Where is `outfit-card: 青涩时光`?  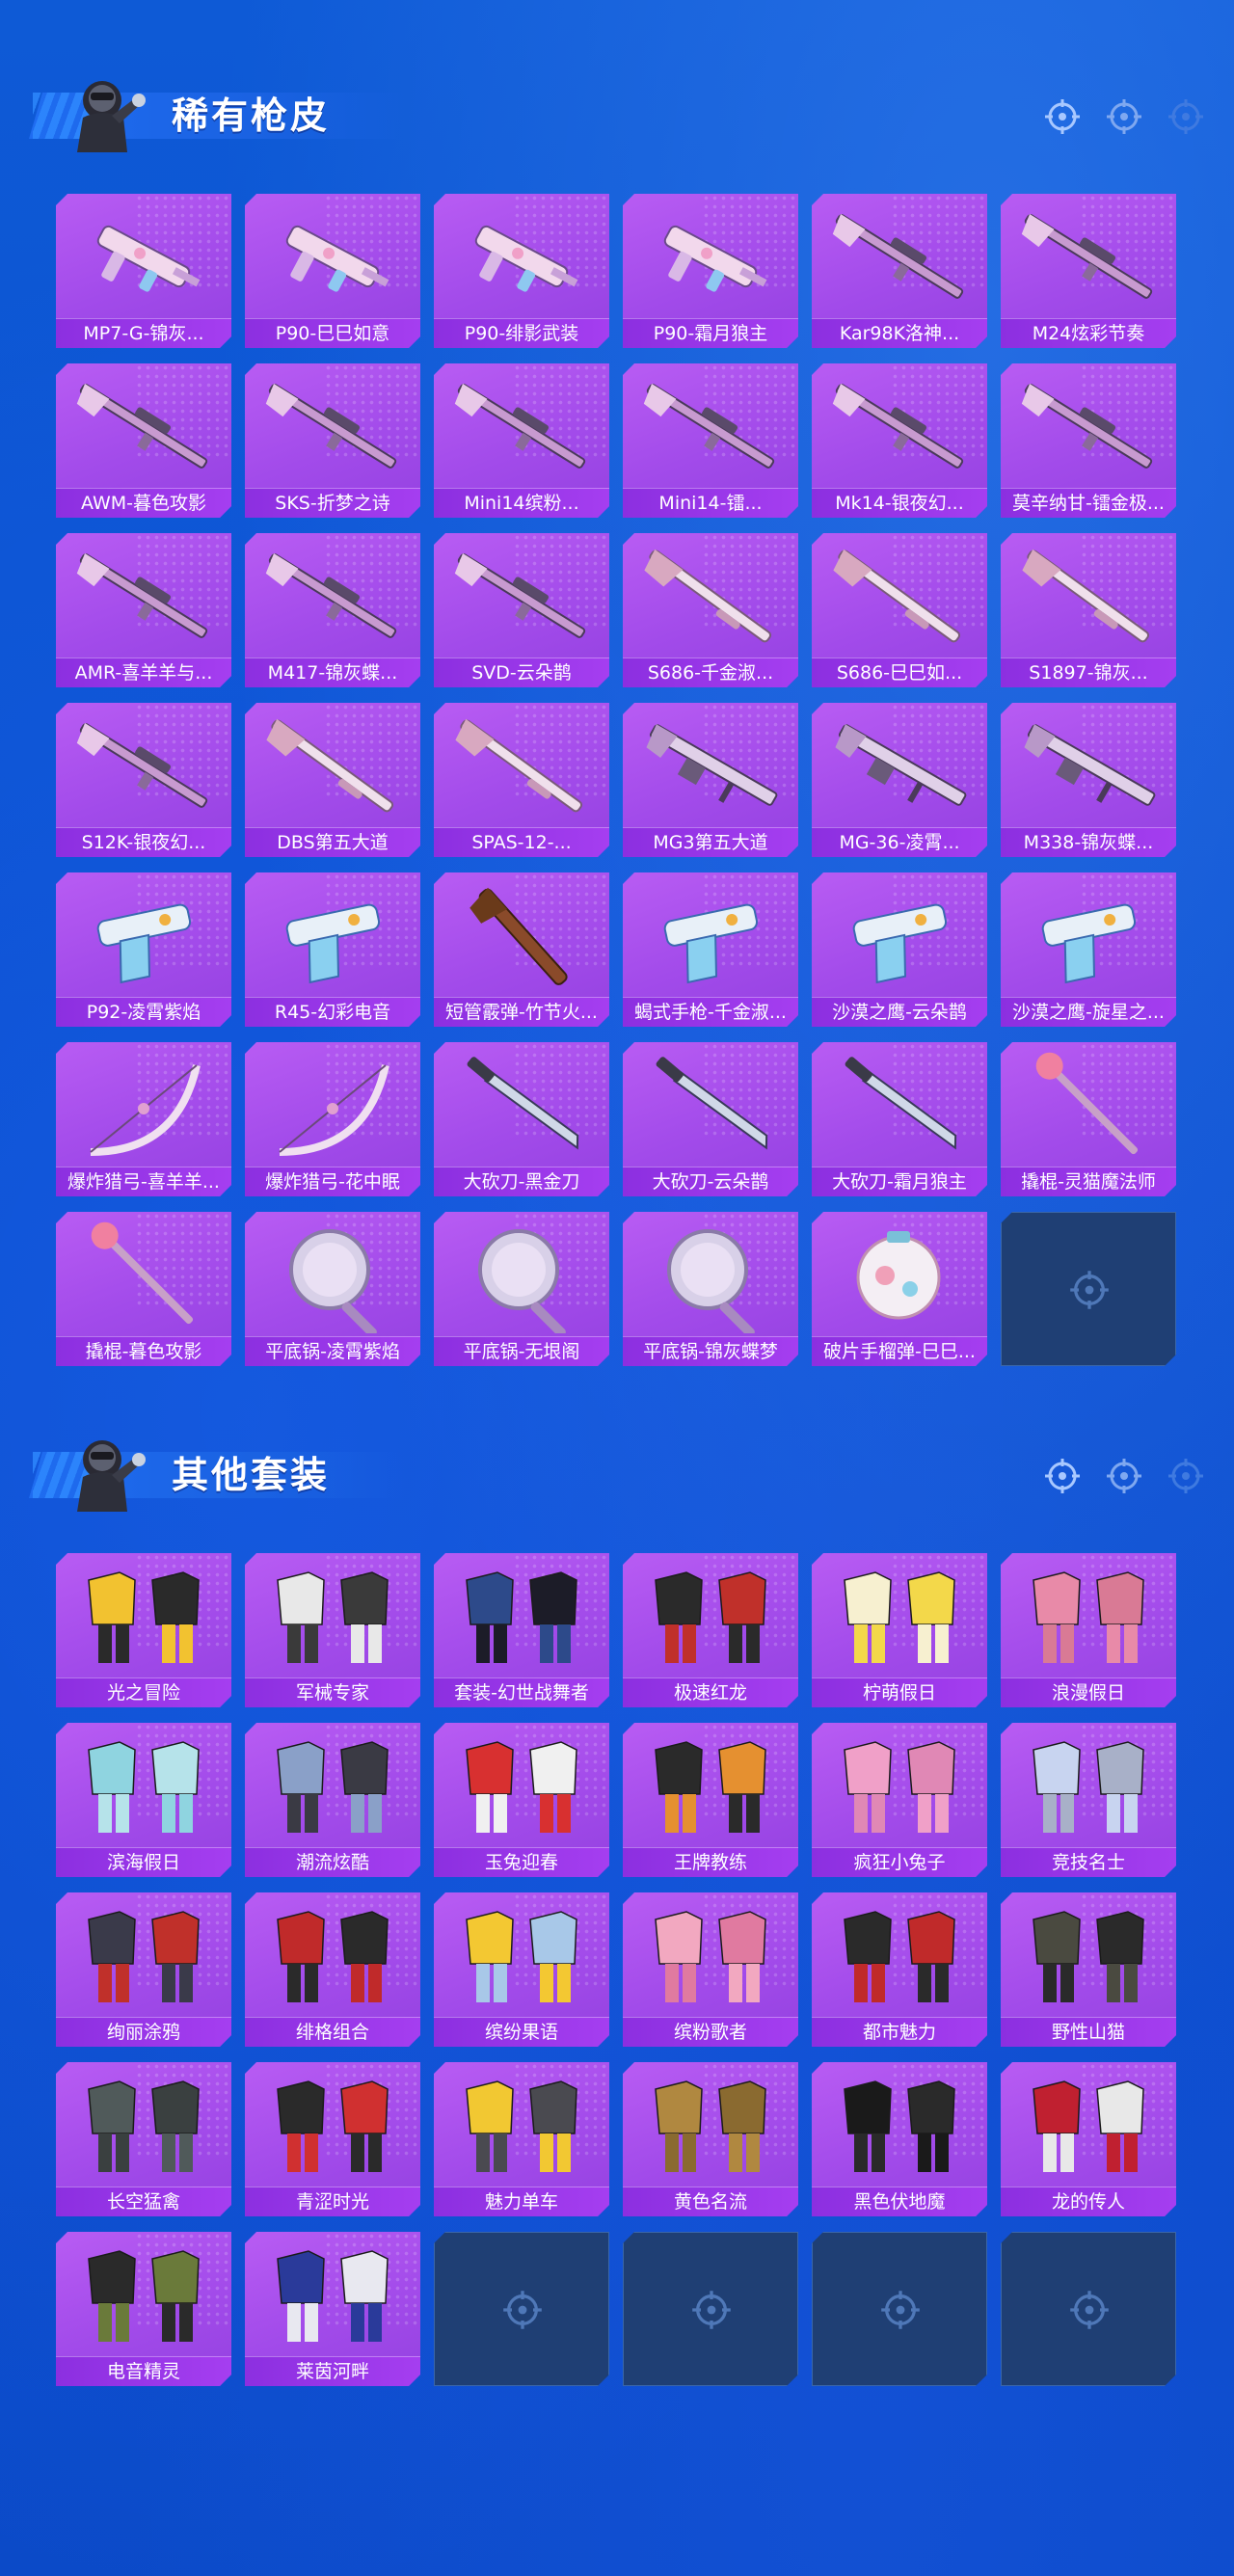 outfit-card: 青涩时光 is located at coordinates (332, 2139).